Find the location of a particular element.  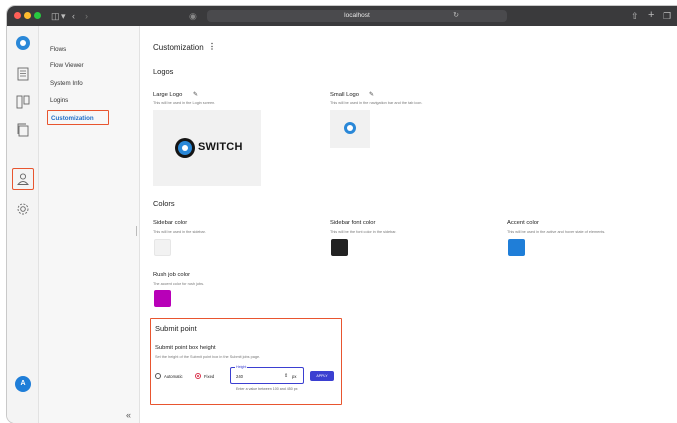

users-icon is located at coordinates (23, 179).